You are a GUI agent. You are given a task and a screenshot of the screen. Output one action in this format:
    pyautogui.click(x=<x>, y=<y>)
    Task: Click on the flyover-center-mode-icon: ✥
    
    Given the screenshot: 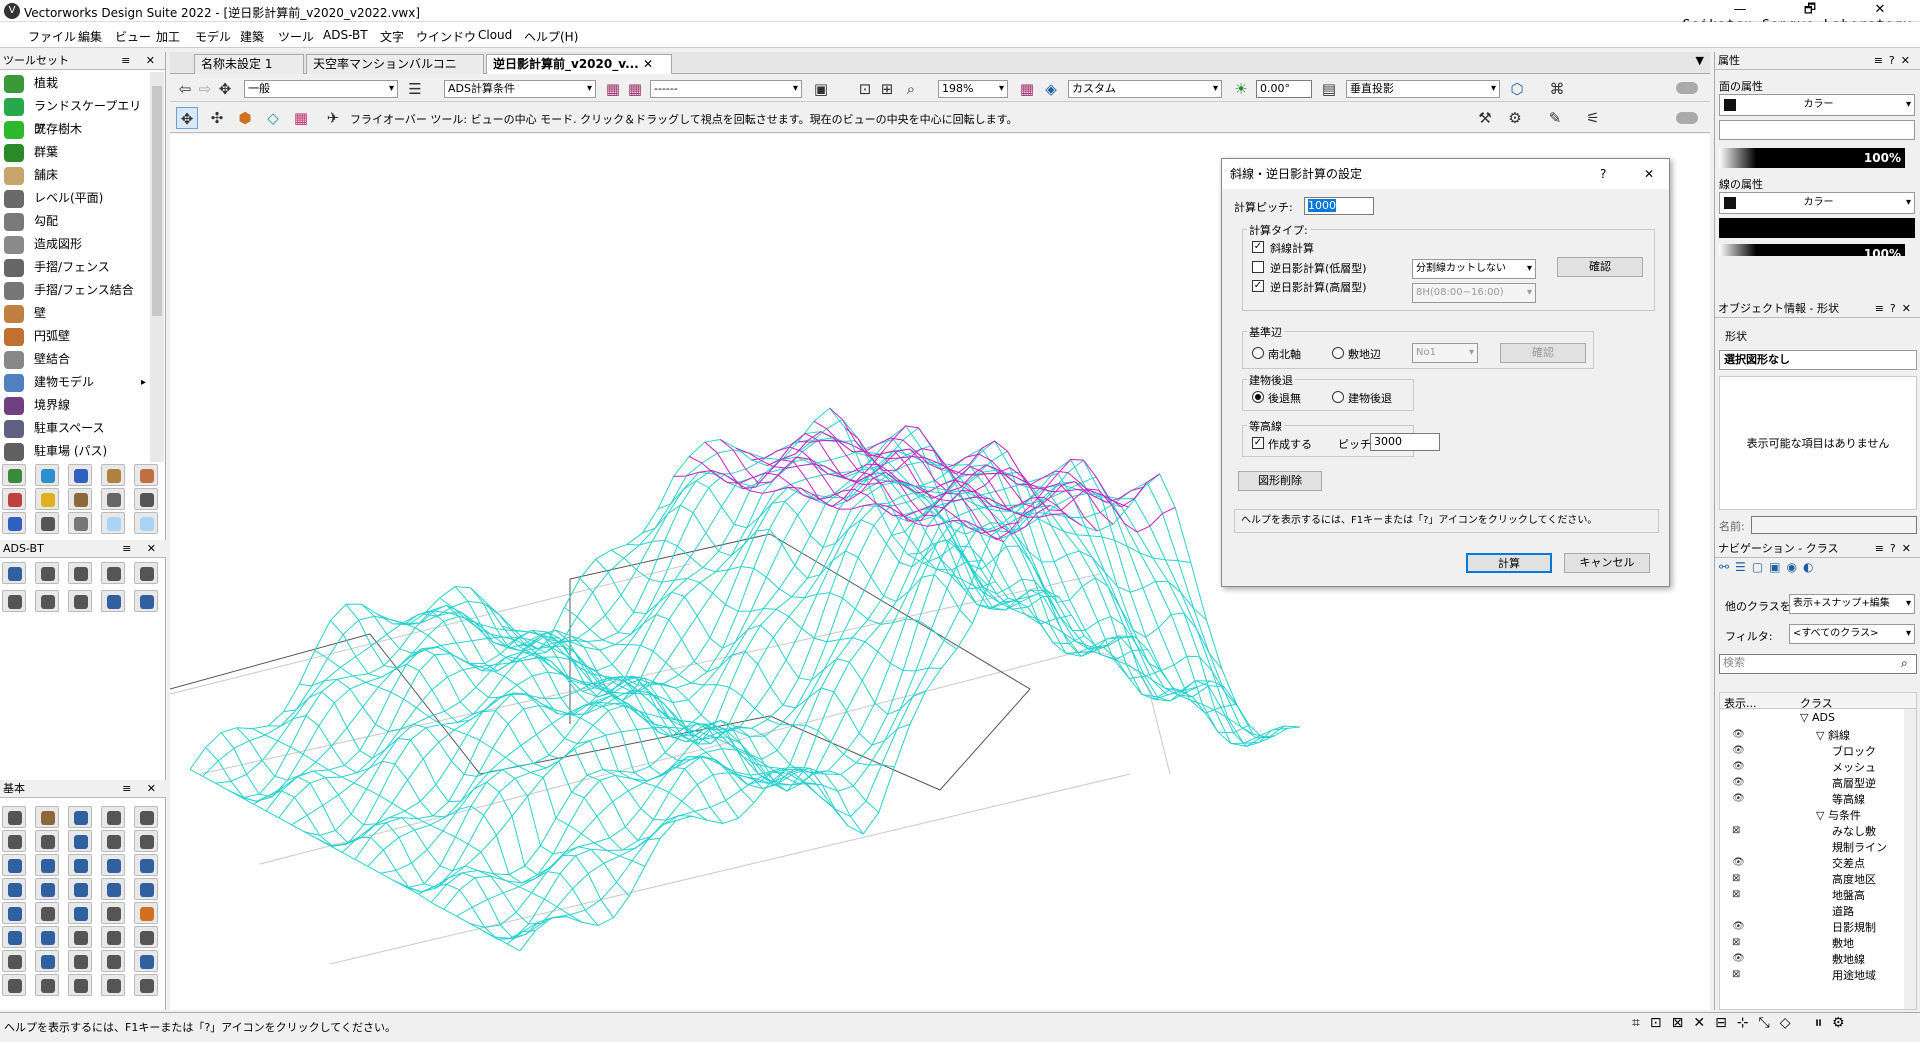 What is the action you would take?
    pyautogui.click(x=187, y=118)
    